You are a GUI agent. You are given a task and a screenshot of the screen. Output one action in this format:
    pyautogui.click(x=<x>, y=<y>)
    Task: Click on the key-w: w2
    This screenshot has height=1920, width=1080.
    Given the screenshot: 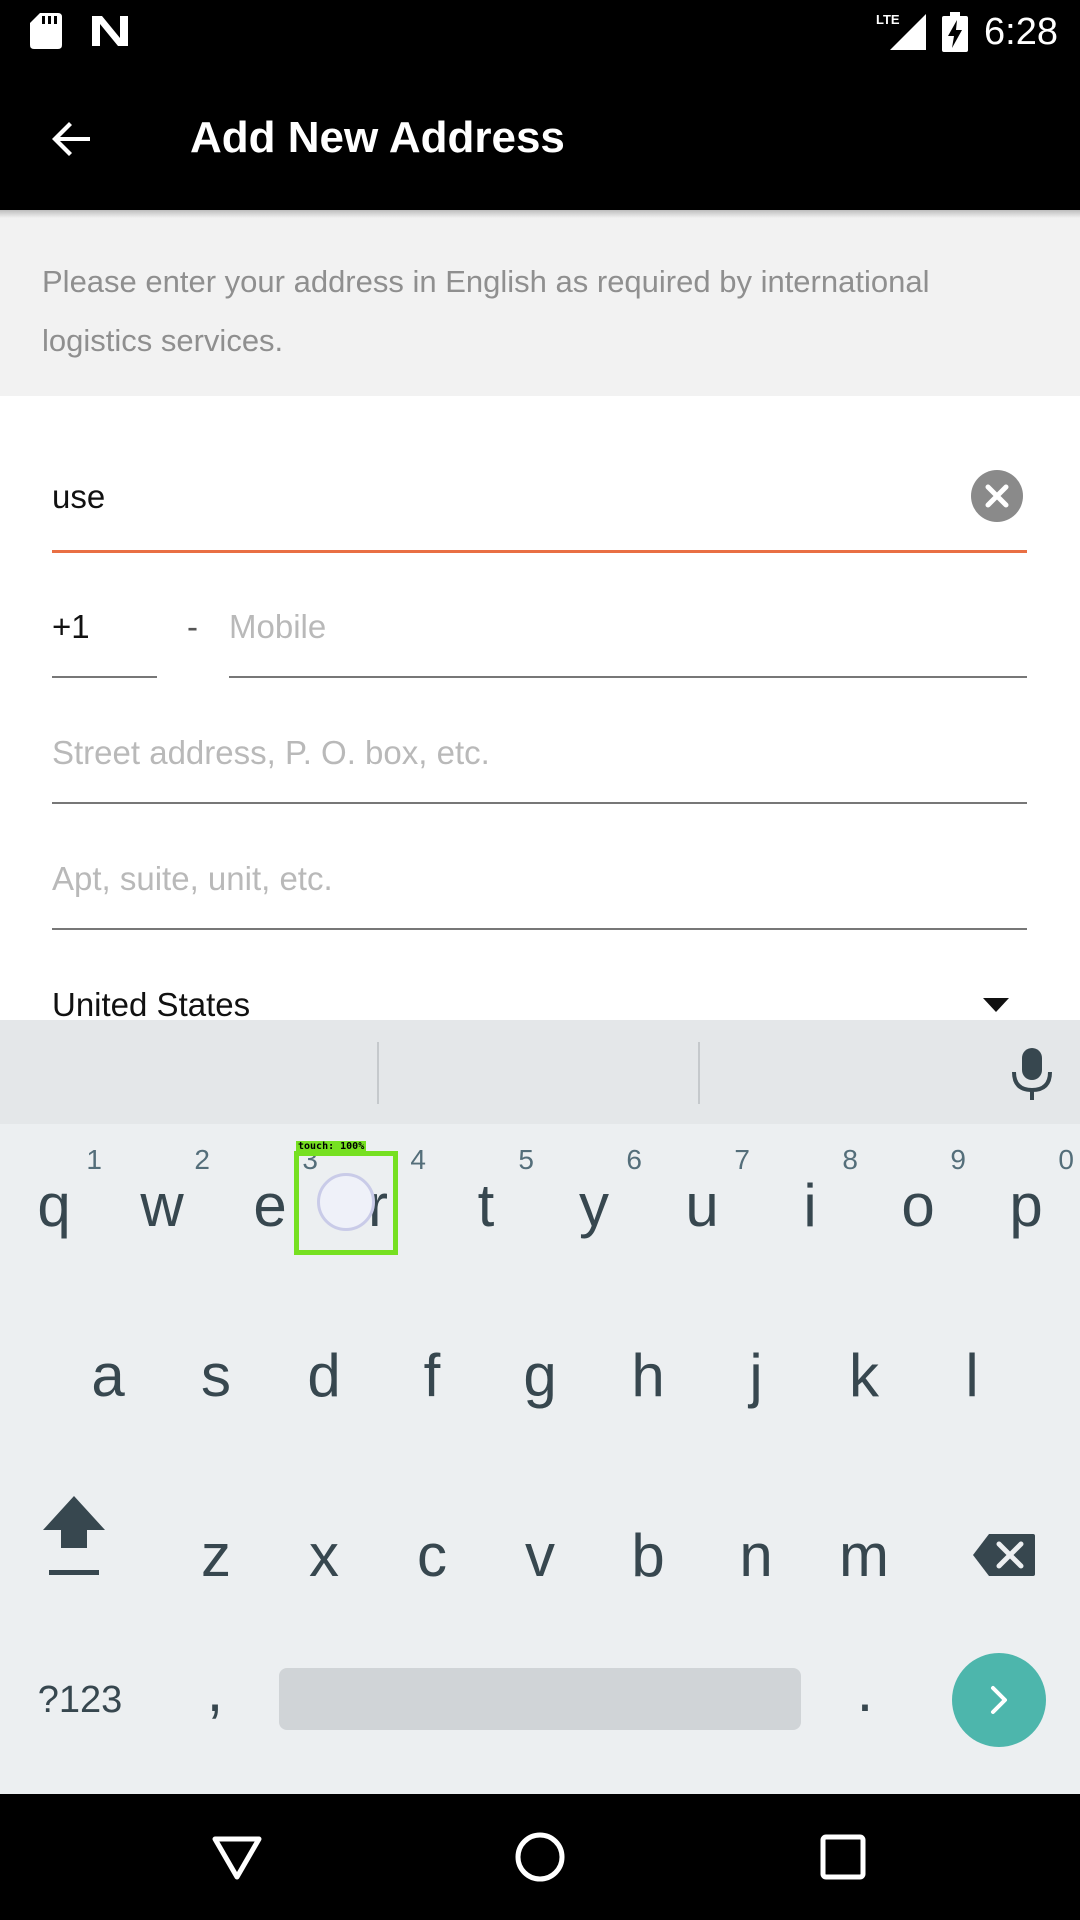 What is the action you would take?
    pyautogui.click(x=162, y=1205)
    